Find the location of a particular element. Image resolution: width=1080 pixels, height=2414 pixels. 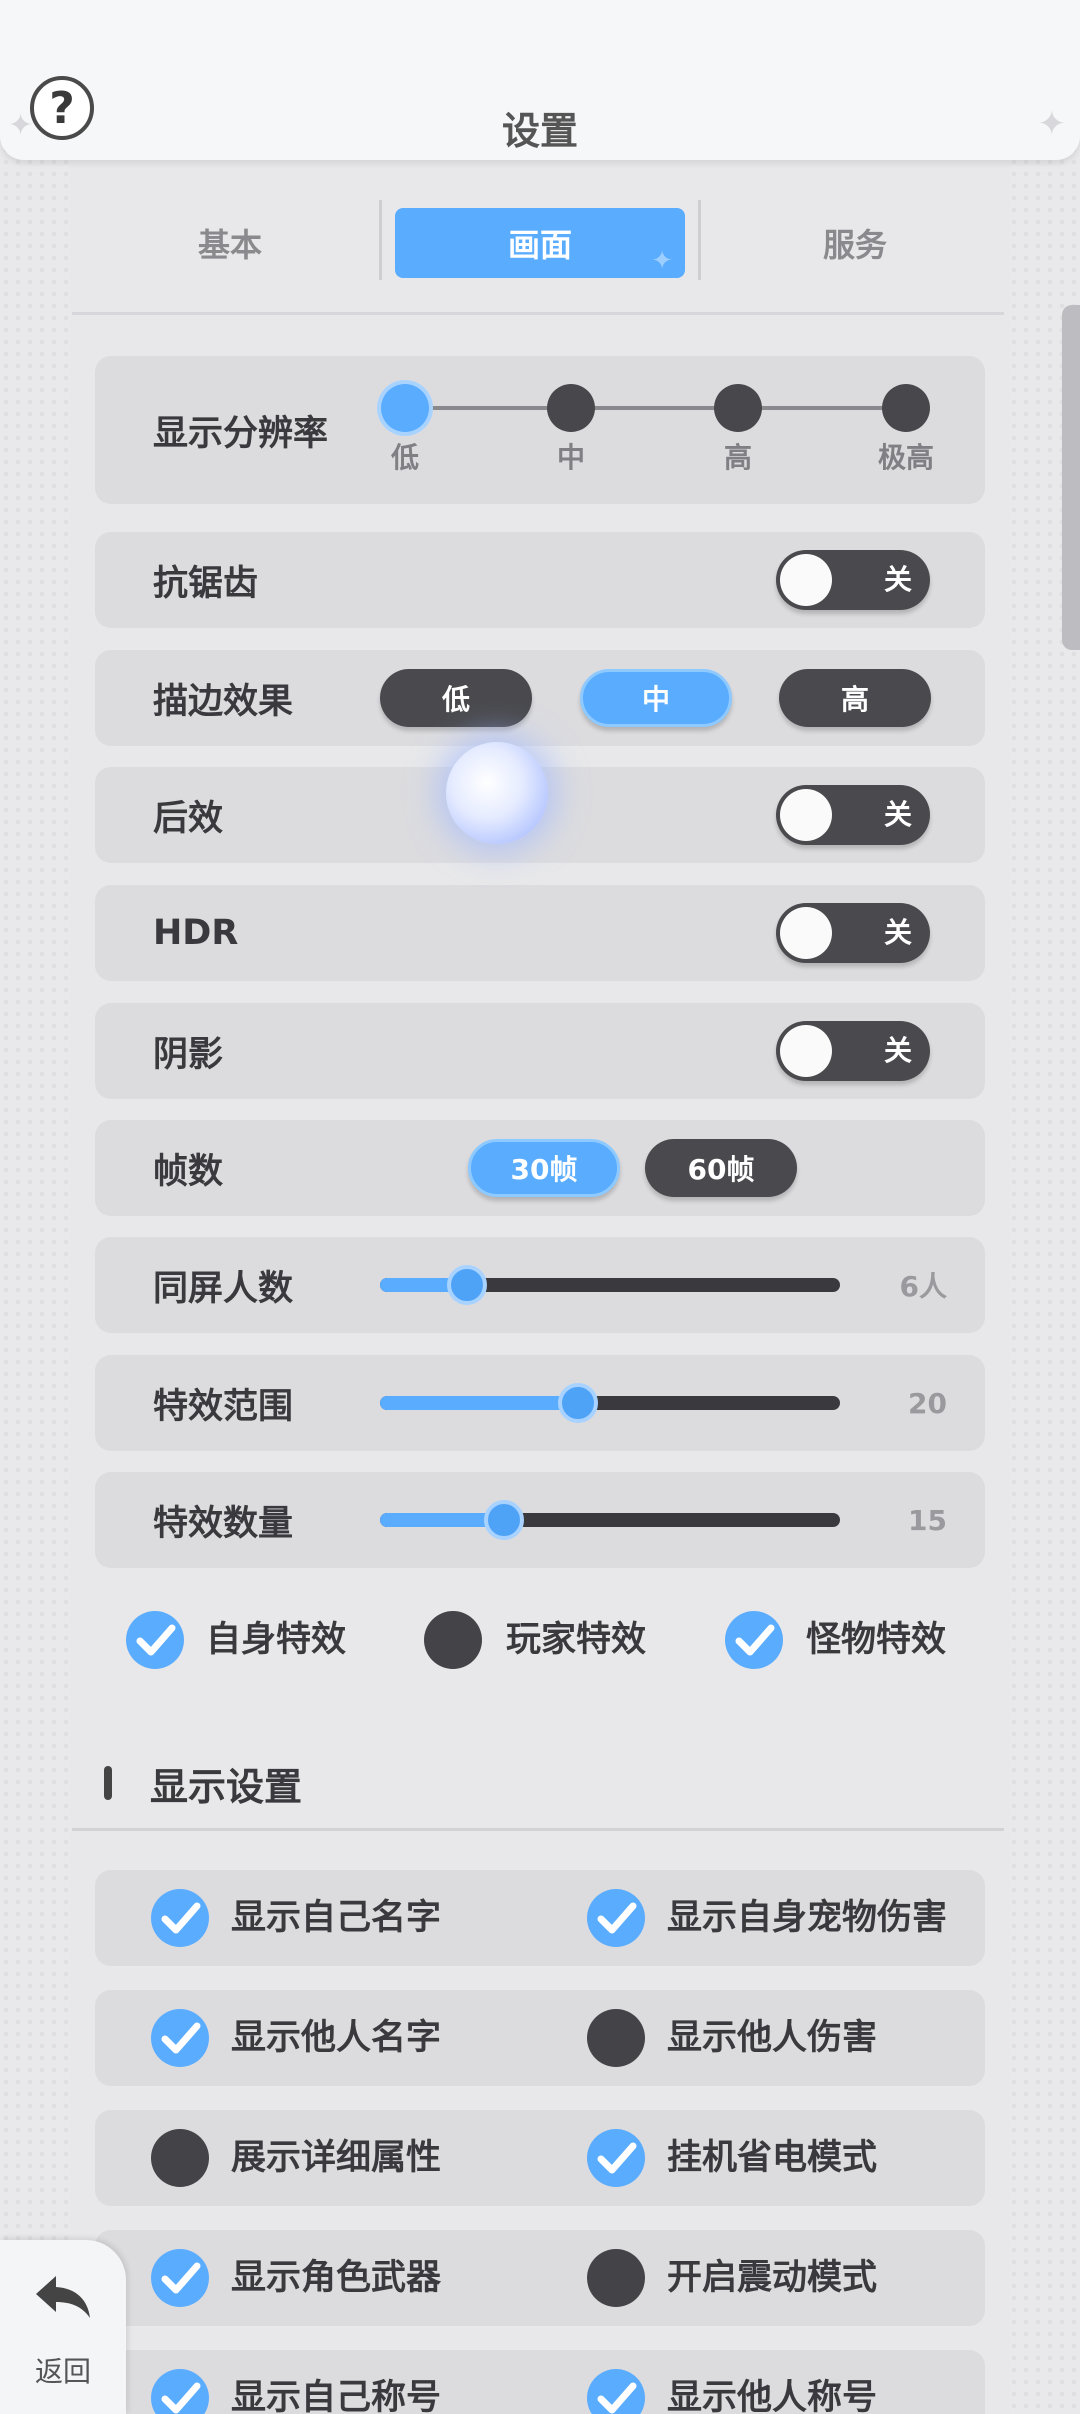

hdr-label: HDR is located at coordinates (196, 933).